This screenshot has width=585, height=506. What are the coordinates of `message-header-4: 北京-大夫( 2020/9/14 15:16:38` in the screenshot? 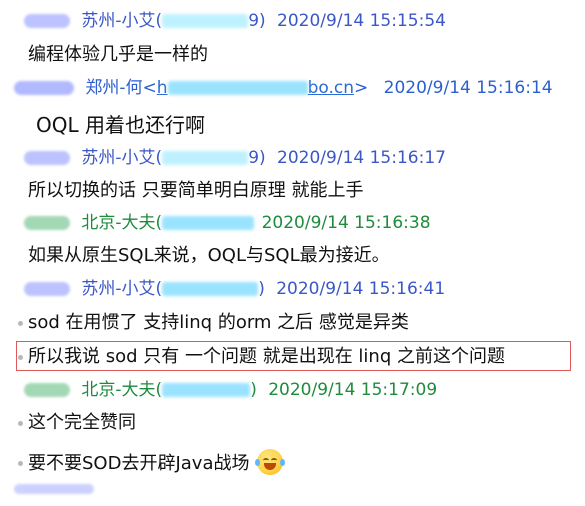 It's located at (304, 223).